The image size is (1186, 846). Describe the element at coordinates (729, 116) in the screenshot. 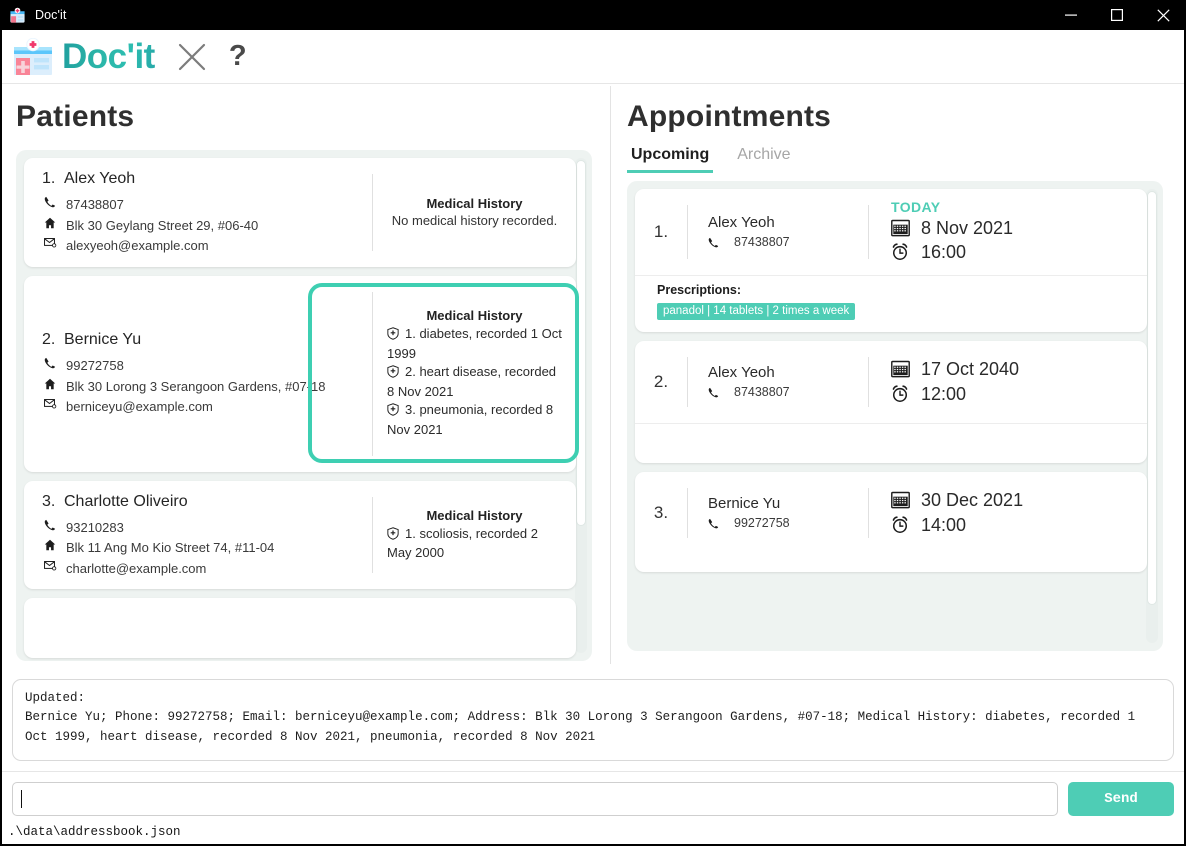

I see `appointments-title: Appointments` at that location.